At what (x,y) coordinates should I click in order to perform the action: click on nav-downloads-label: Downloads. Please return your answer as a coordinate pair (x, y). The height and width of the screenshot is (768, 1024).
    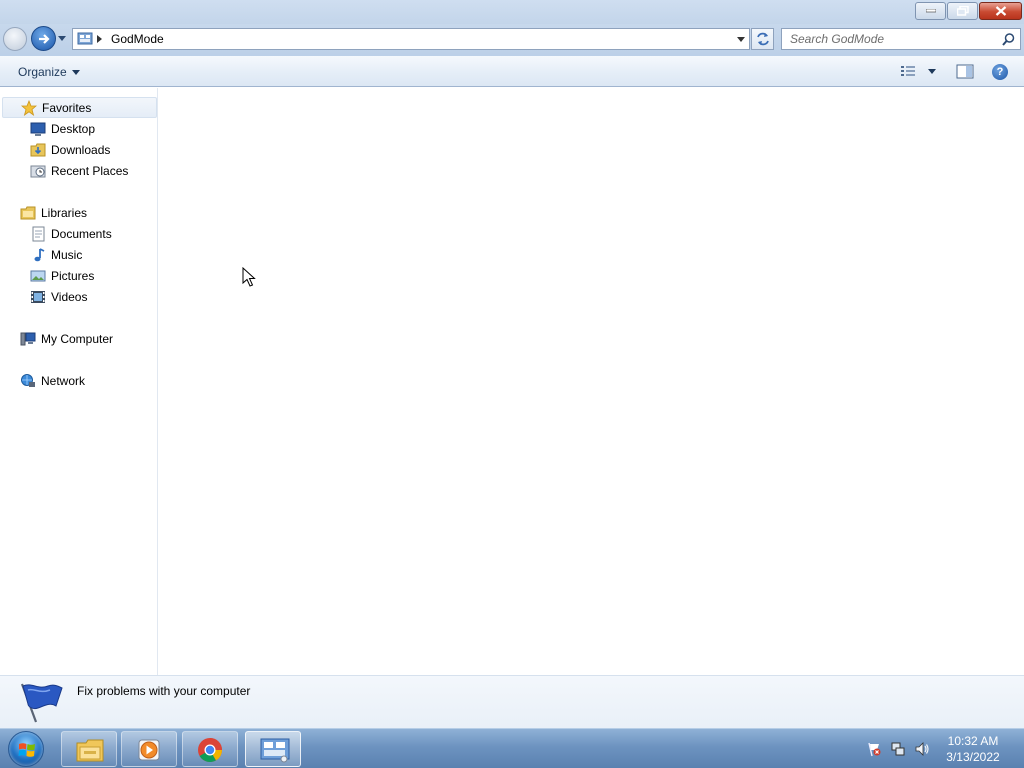
    Looking at the image, I should click on (81, 149).